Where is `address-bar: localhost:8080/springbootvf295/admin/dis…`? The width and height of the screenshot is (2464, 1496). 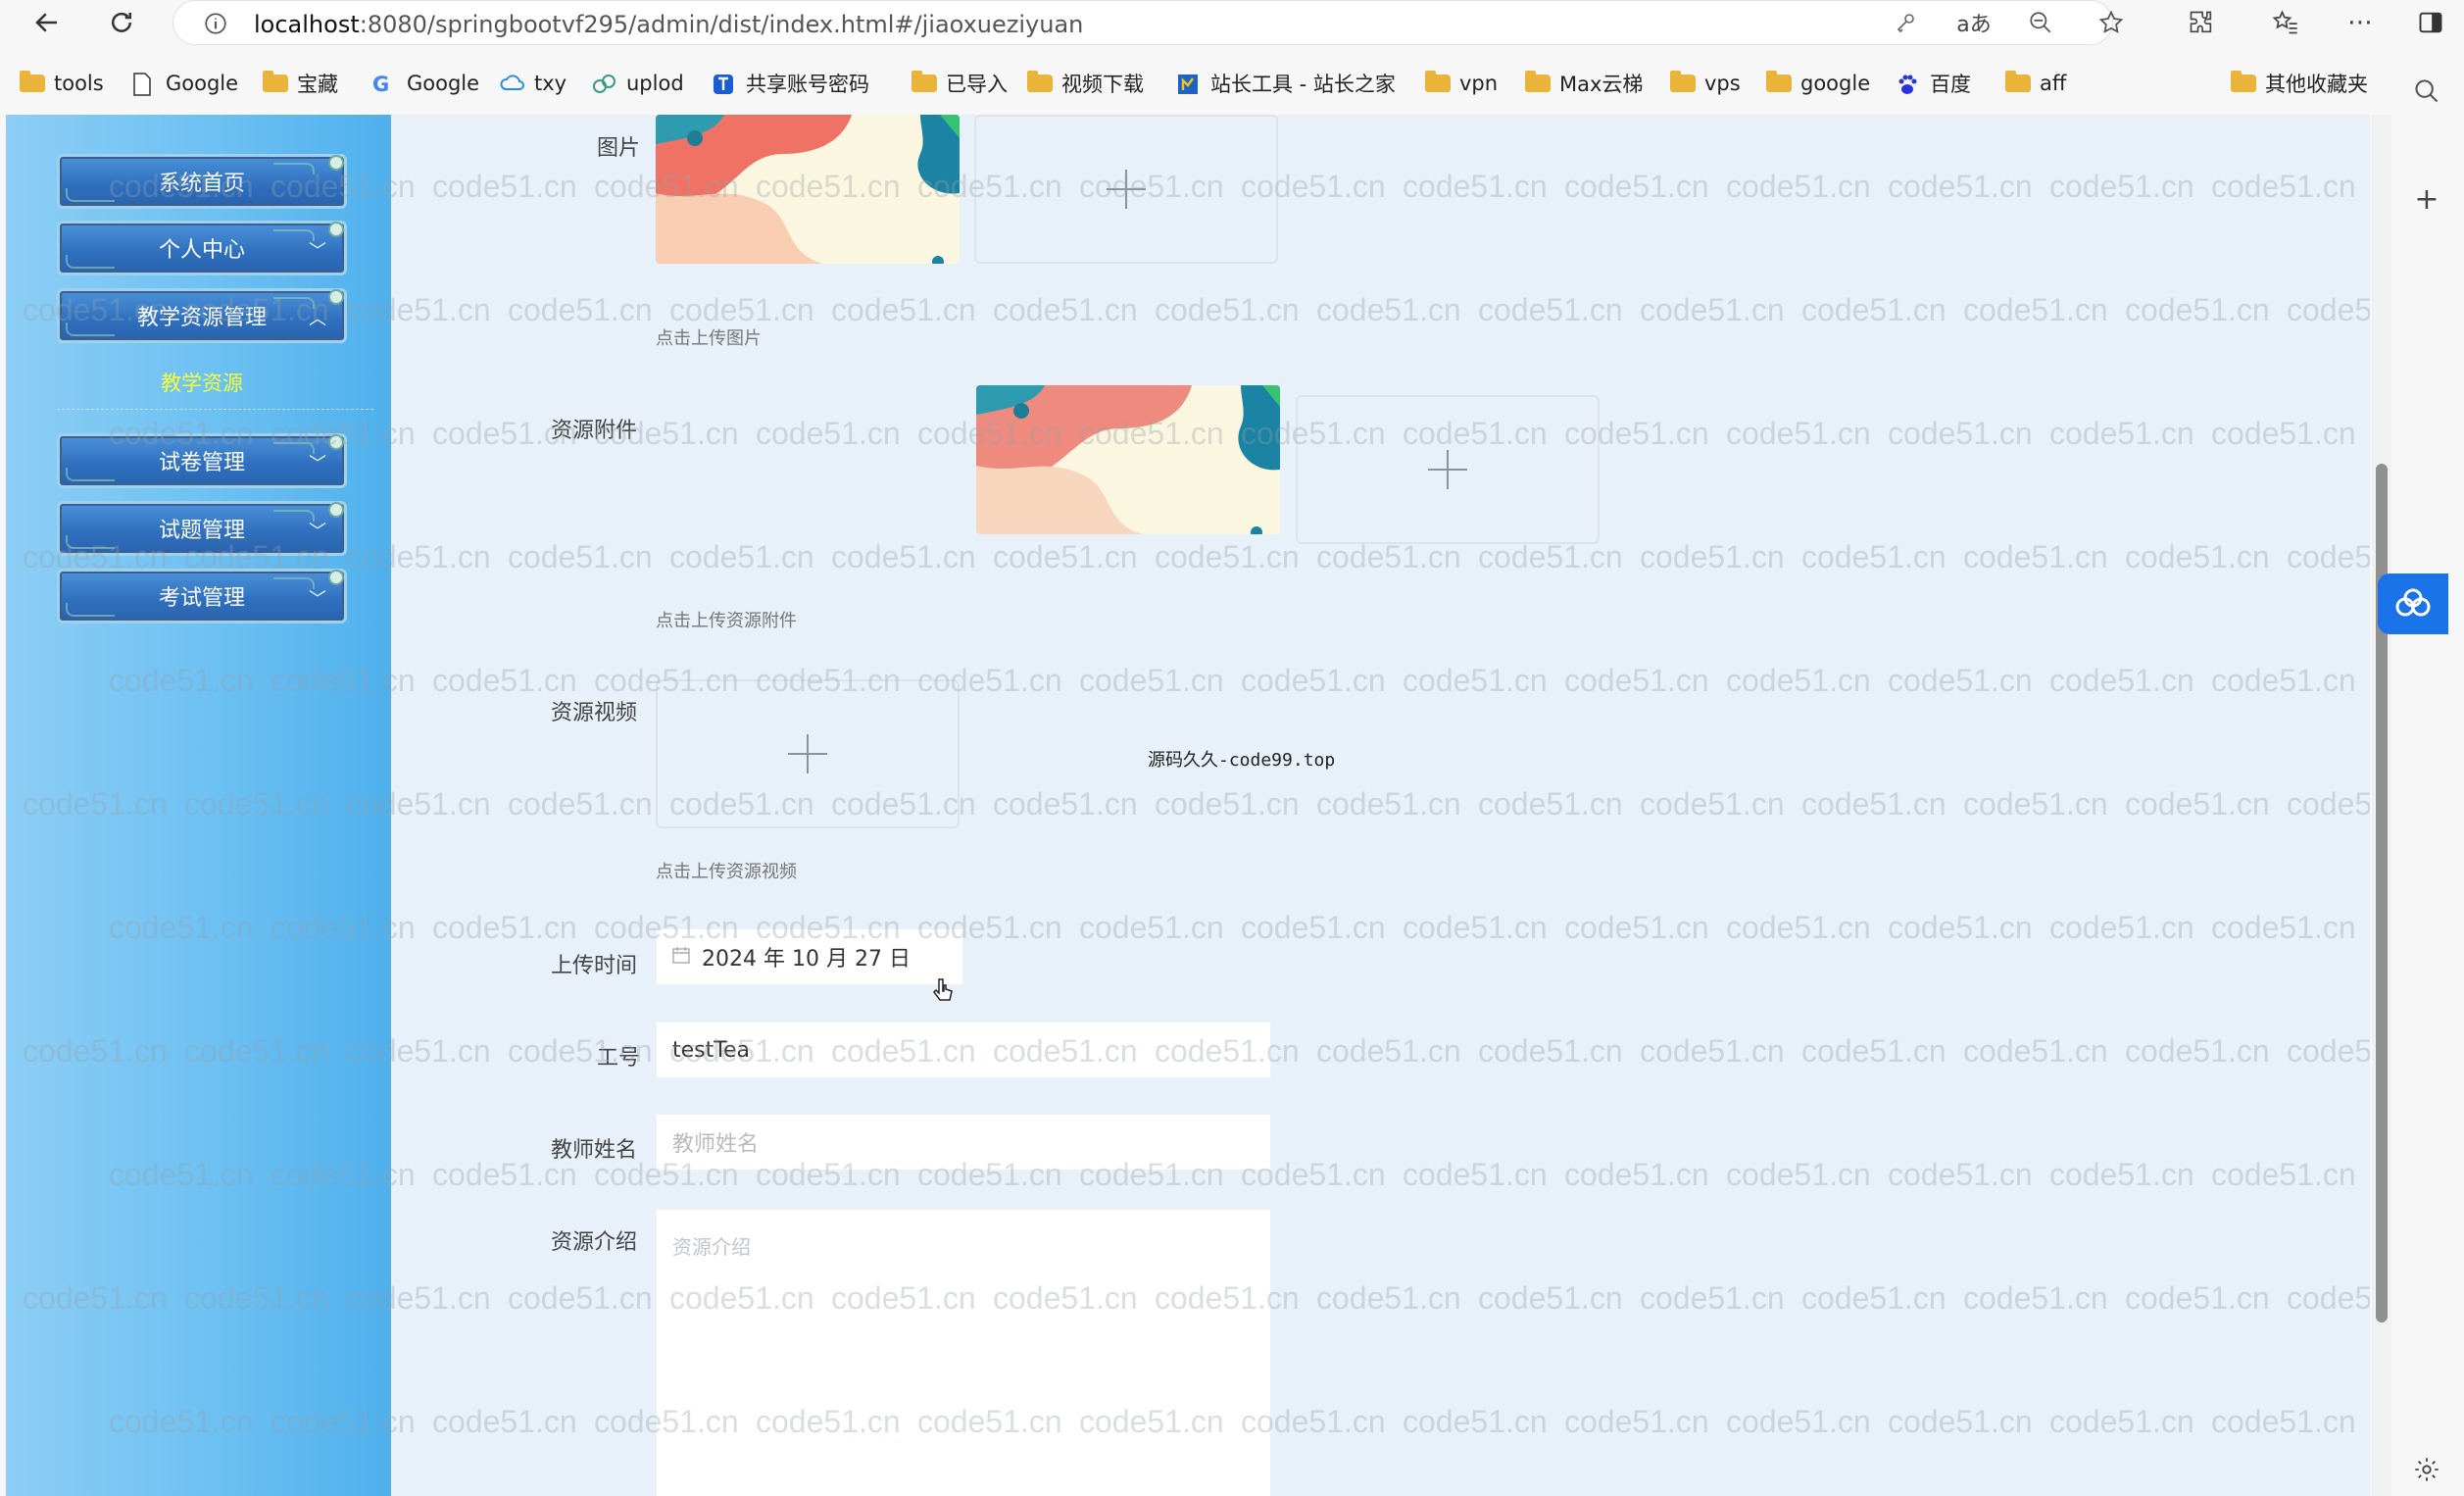 address-bar: localhost:8080/springbootvf295/admin/dis… is located at coordinates (1142, 22).